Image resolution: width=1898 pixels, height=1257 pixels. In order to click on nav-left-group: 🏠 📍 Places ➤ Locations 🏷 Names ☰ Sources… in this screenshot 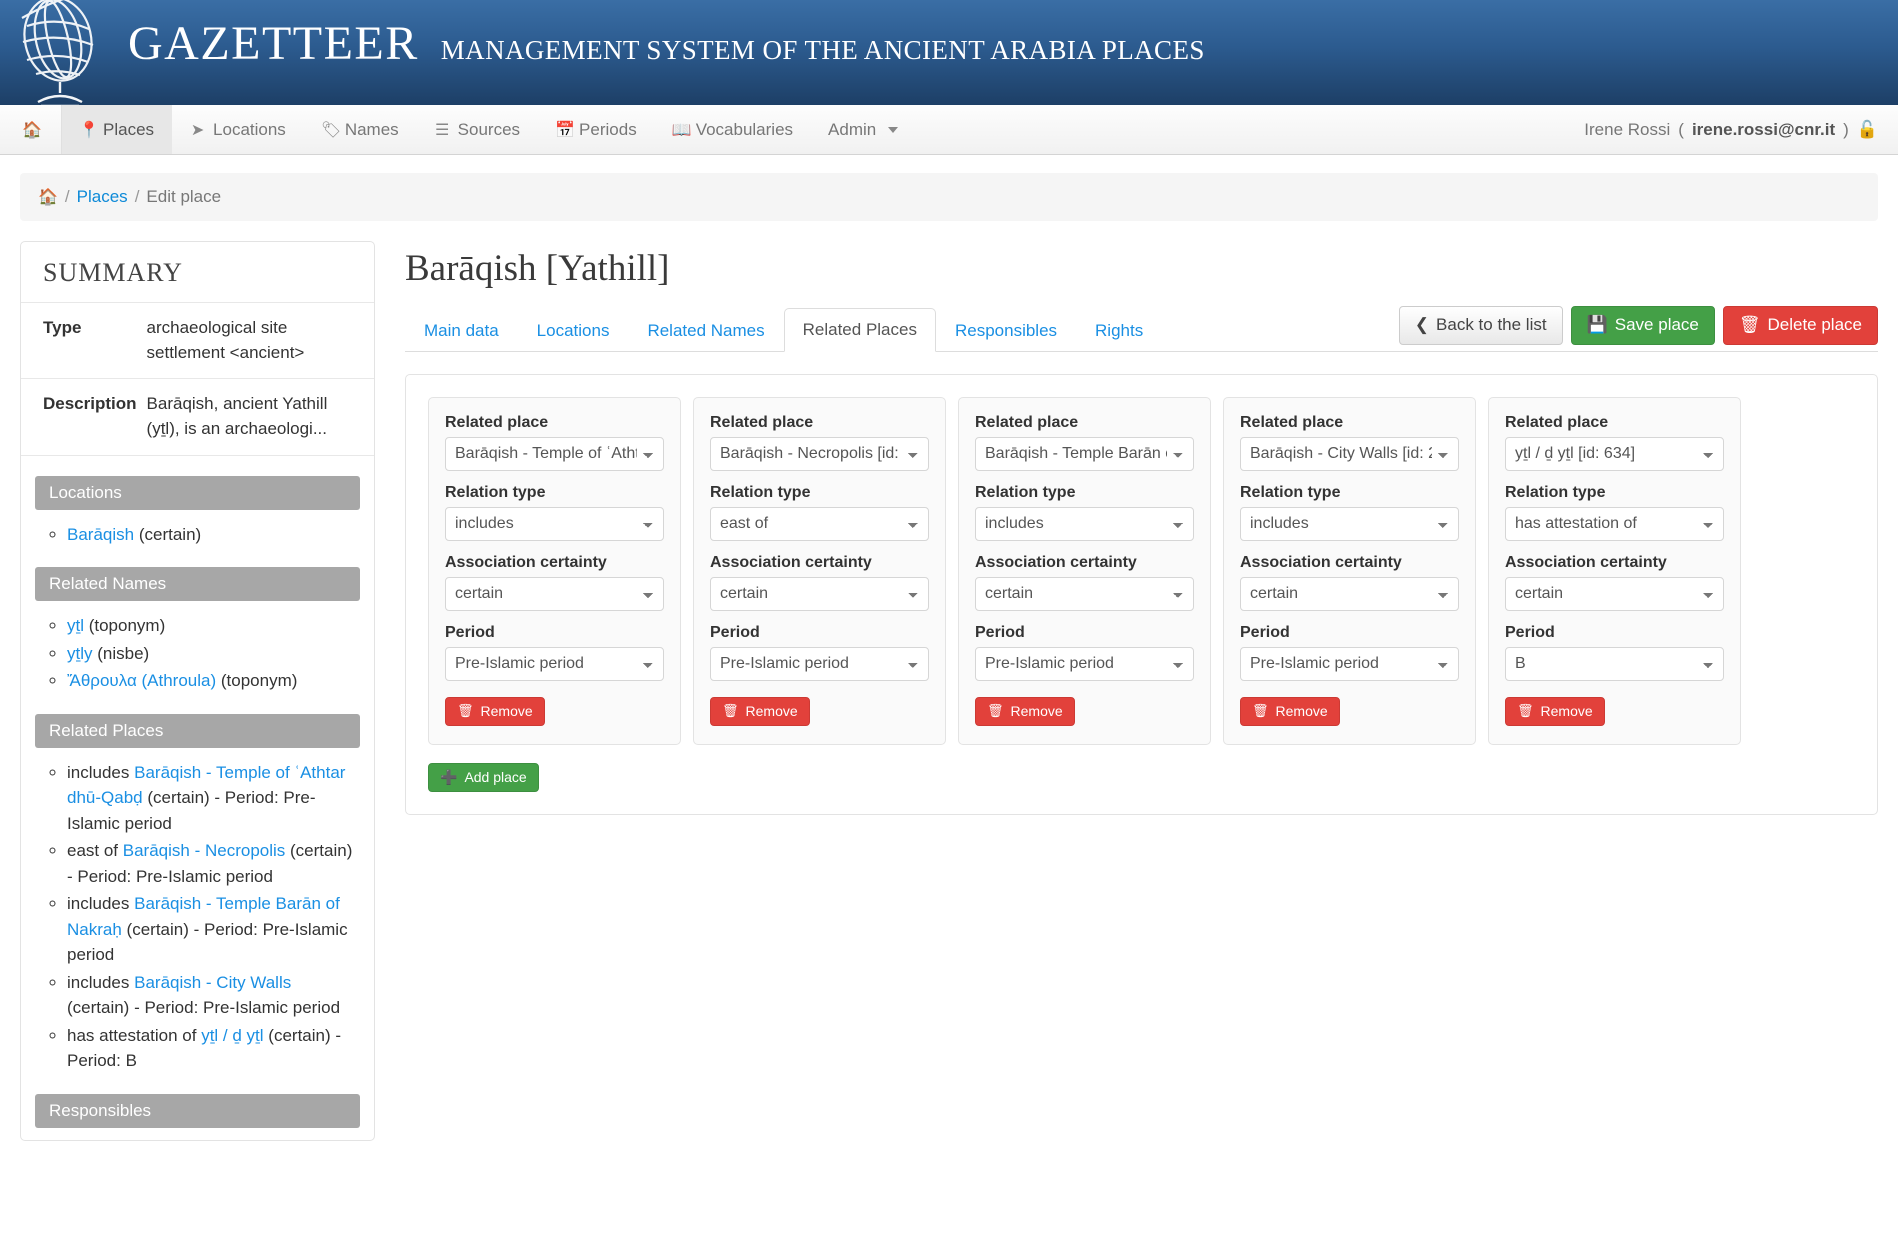, I will do `click(458, 129)`.